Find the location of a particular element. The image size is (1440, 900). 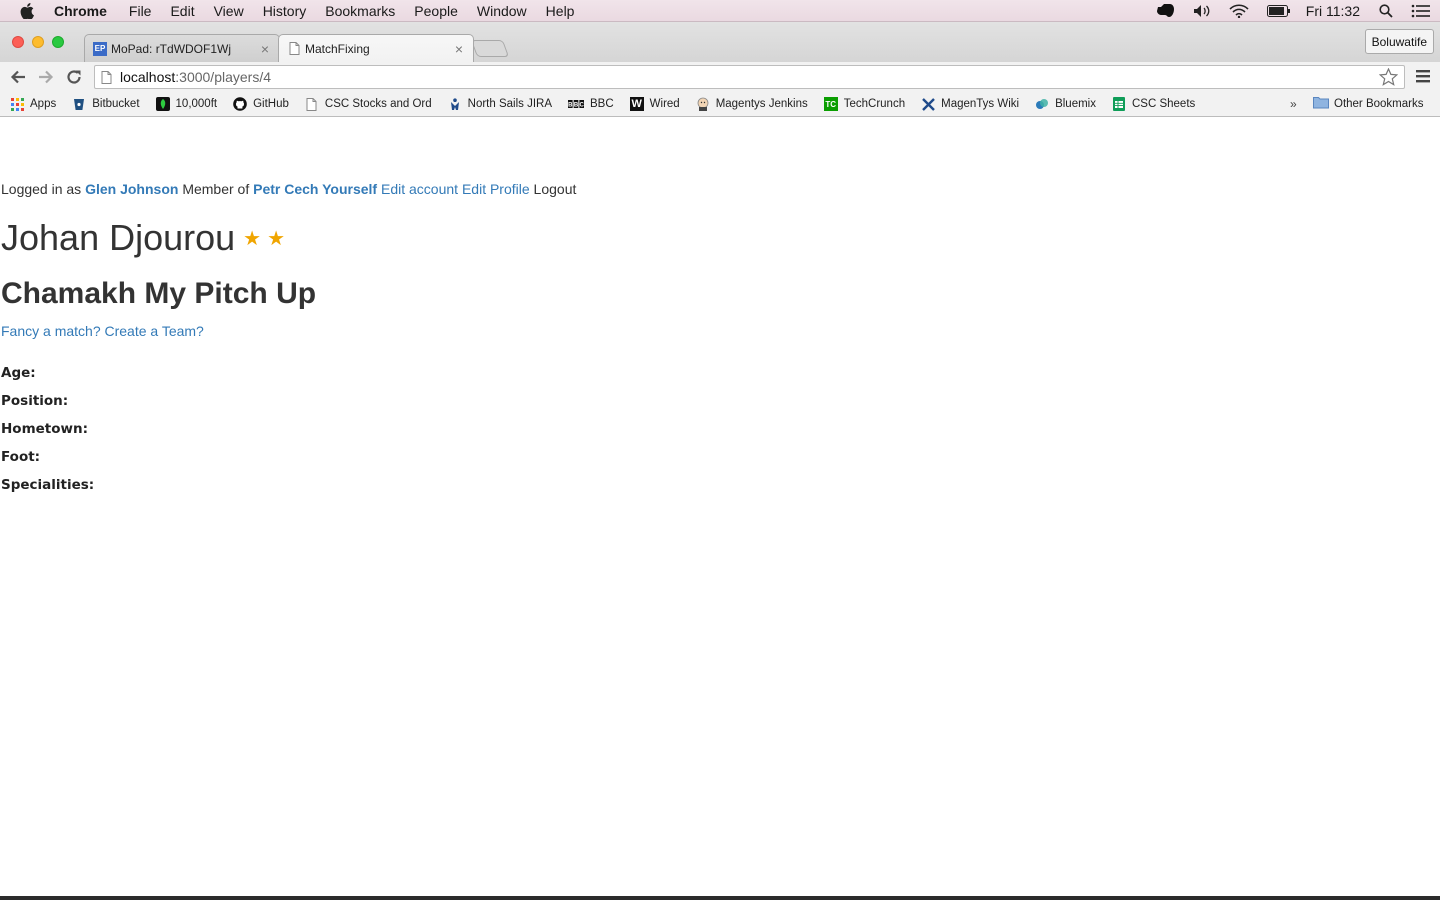

logout-link: Logout is located at coordinates (555, 189).